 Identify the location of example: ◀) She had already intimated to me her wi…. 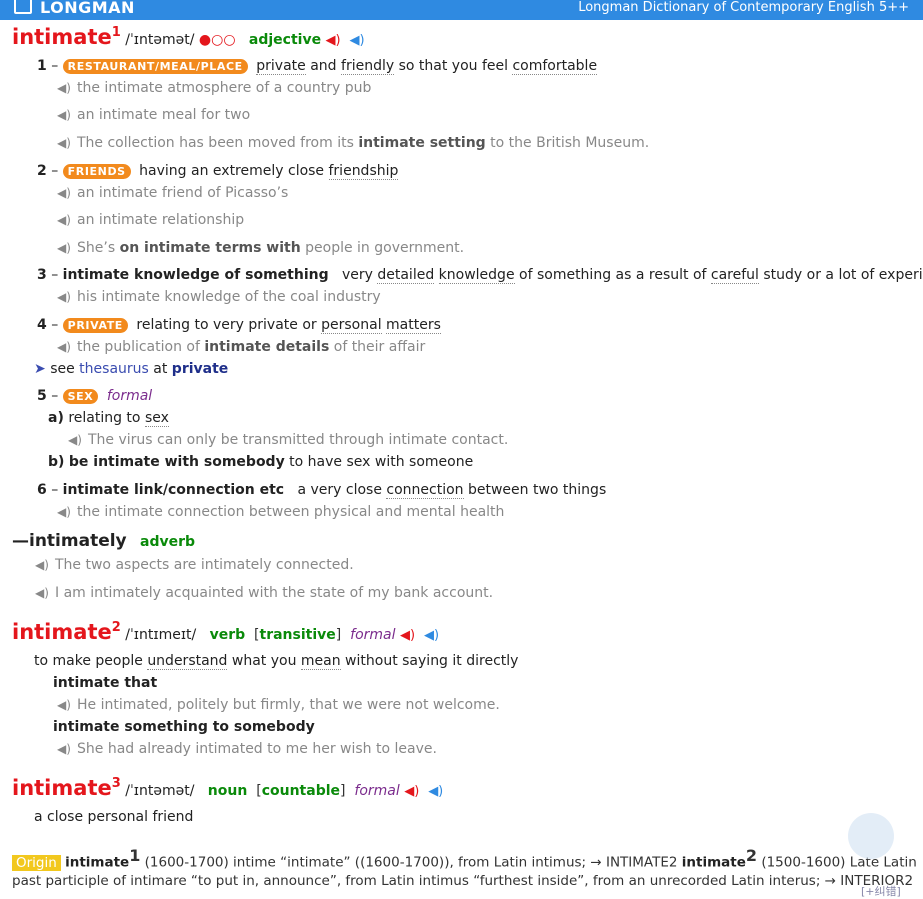
(247, 749).